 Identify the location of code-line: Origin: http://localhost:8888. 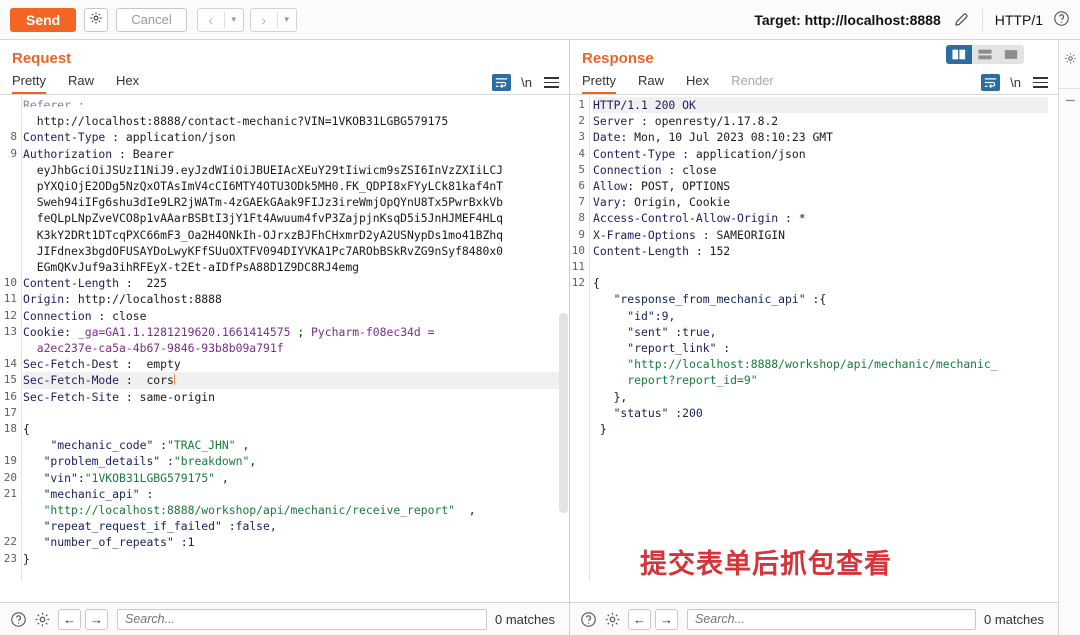
(291, 299).